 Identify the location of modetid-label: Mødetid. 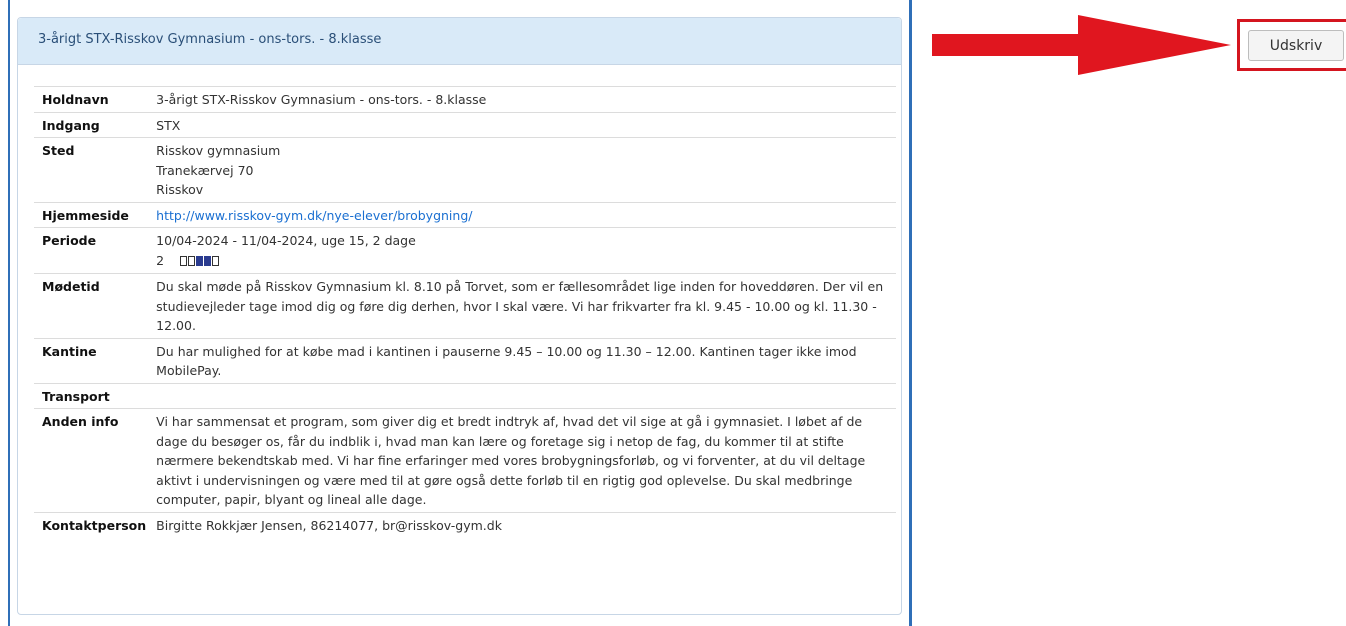
(92, 305).